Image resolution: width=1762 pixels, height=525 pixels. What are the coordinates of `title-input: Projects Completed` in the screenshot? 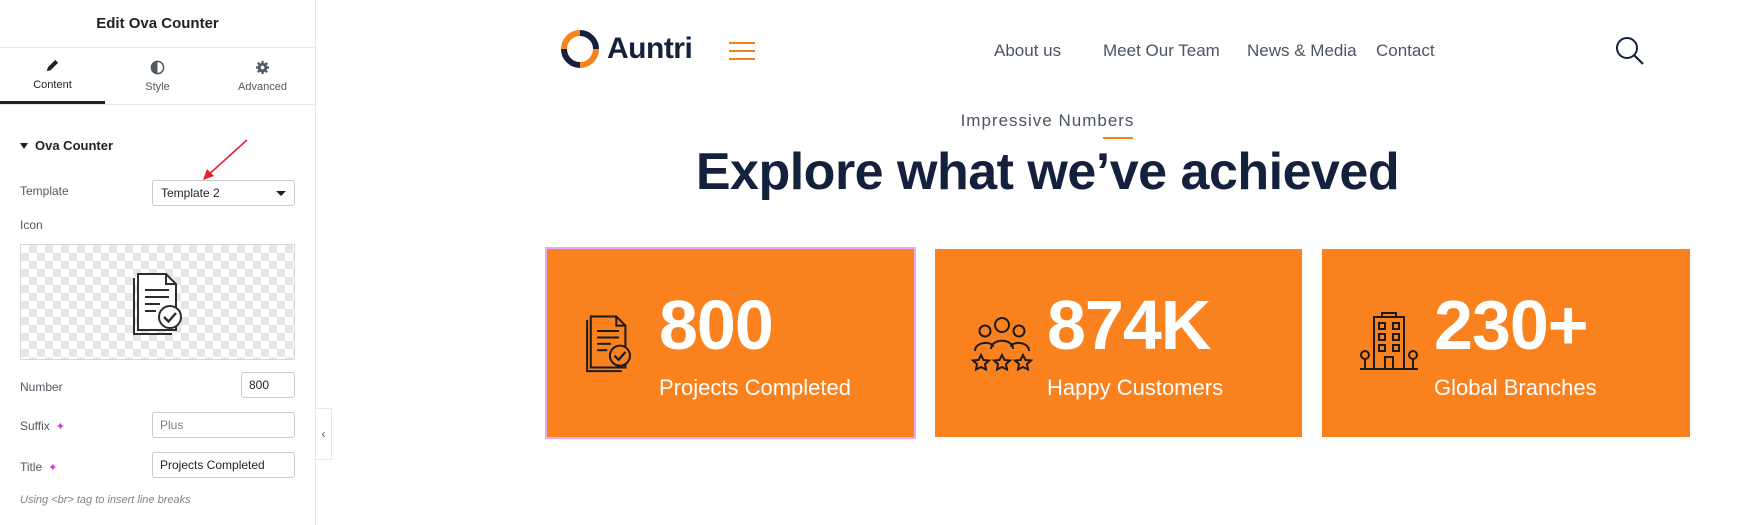 It's located at (223, 465).